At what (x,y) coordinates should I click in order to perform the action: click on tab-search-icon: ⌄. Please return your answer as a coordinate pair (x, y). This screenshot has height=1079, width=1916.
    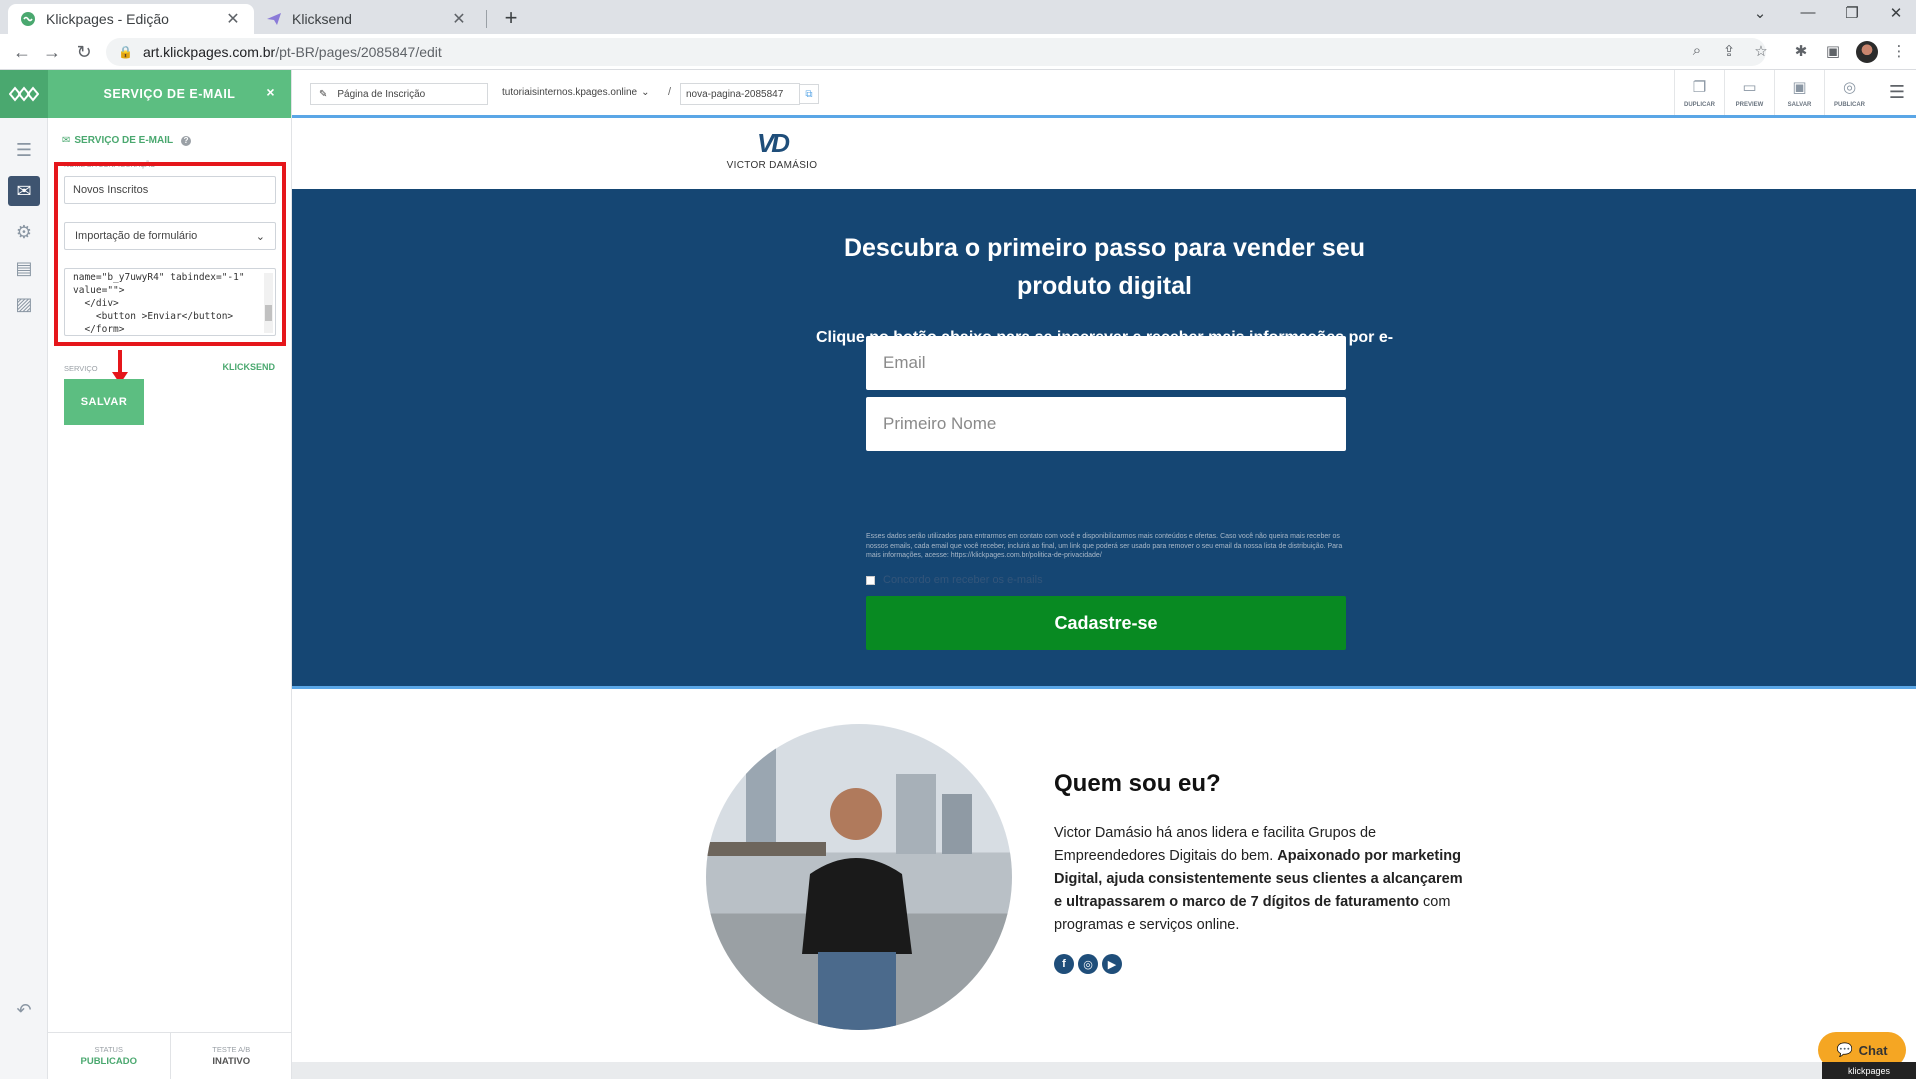
    Looking at the image, I should click on (1760, 13).